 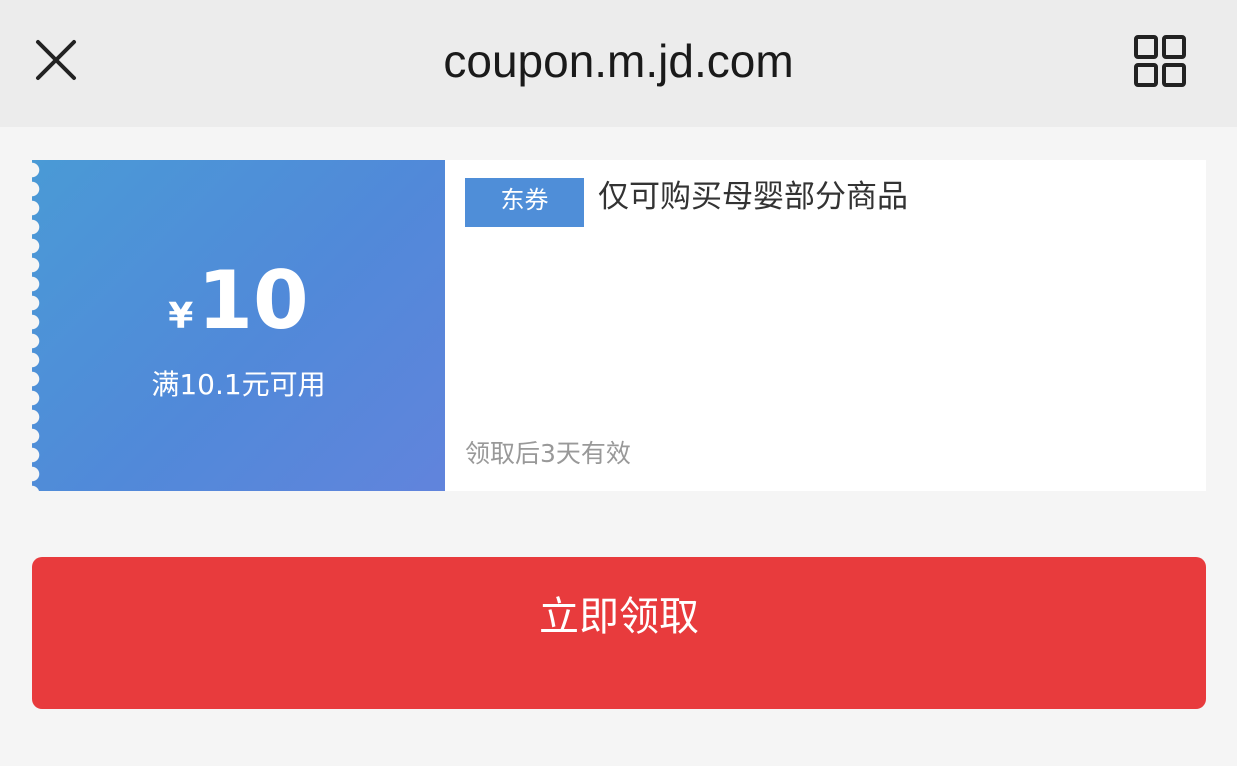 I want to click on currency-symbol: ¥, so click(x=181, y=316).